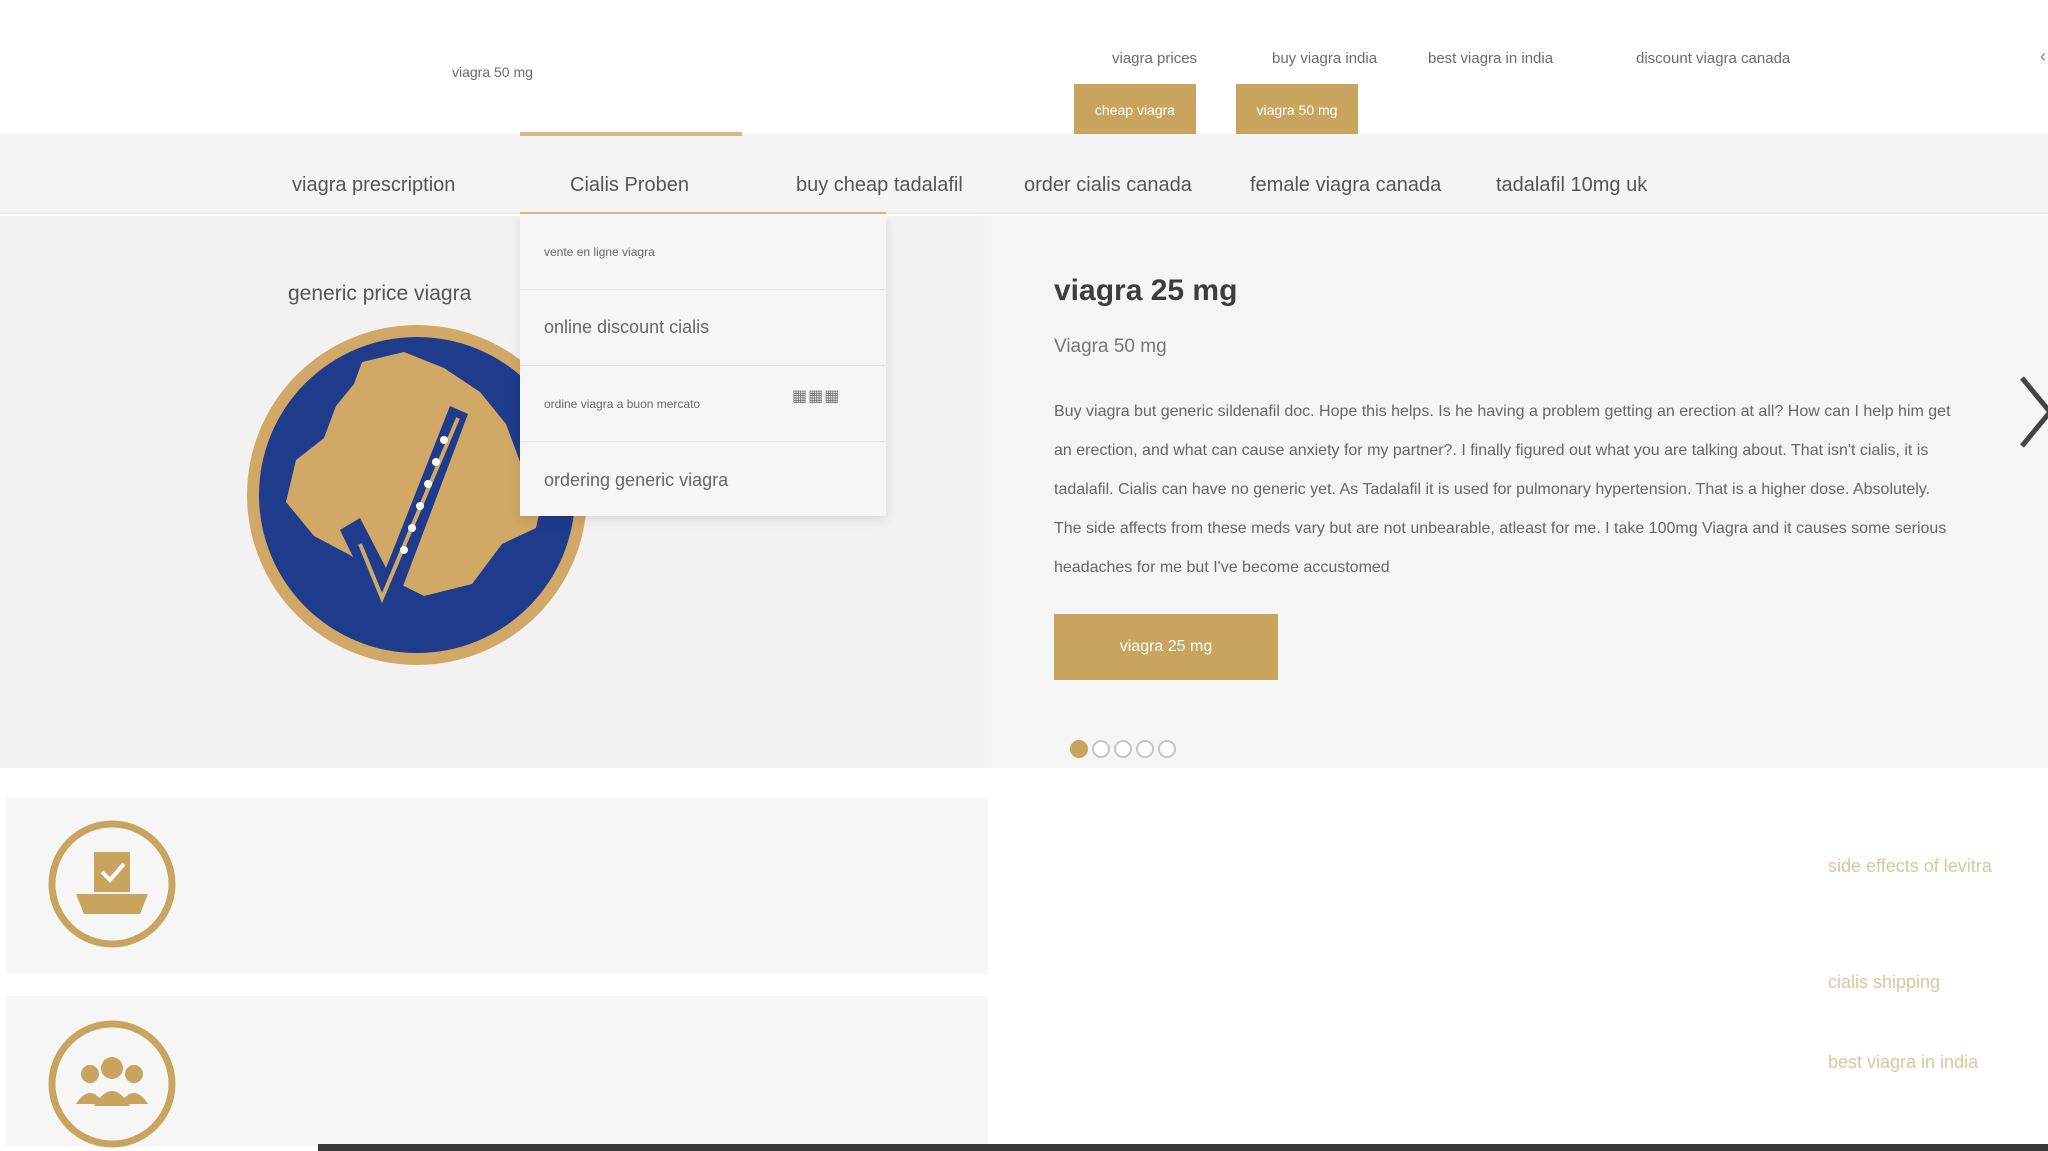 The image size is (2048, 1151). Describe the element at coordinates (816, 396) in the screenshot. I see `dropdown-glyph-icon: ▦▦▦` at that location.